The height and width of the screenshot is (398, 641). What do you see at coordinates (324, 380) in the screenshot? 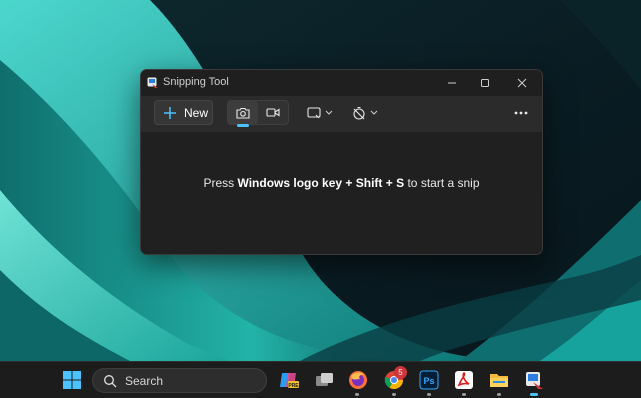
I see `task-view-icon` at bounding box center [324, 380].